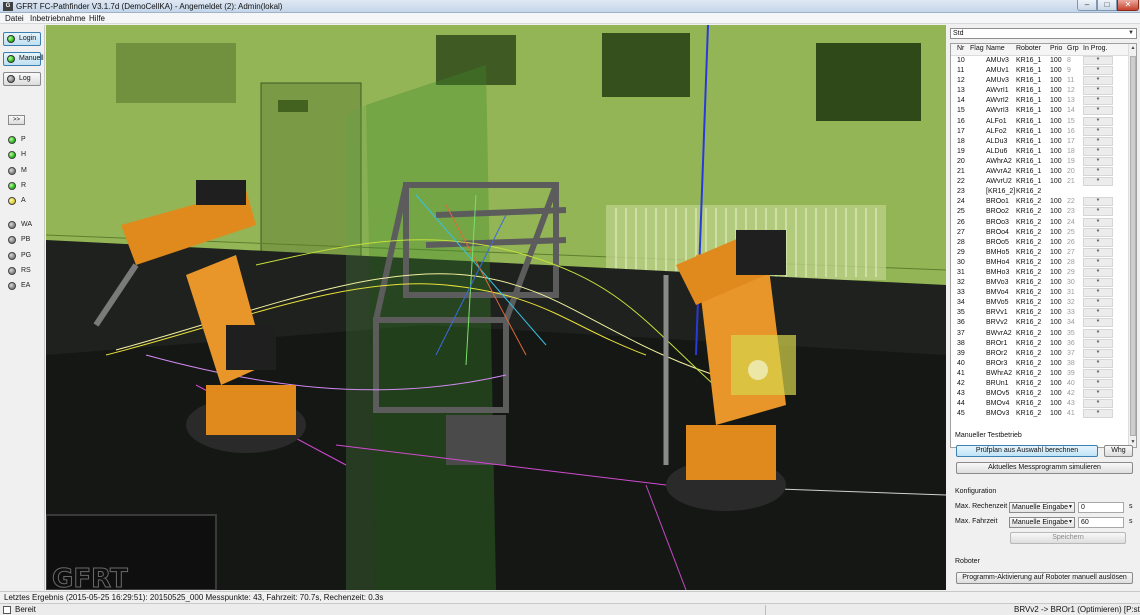 Image resolution: width=1140 pixels, height=615 pixels. What do you see at coordinates (1040, 394) in the screenshot?
I see `table-row: 43 BMOv5 KR16_2 100 42 *` at bounding box center [1040, 394].